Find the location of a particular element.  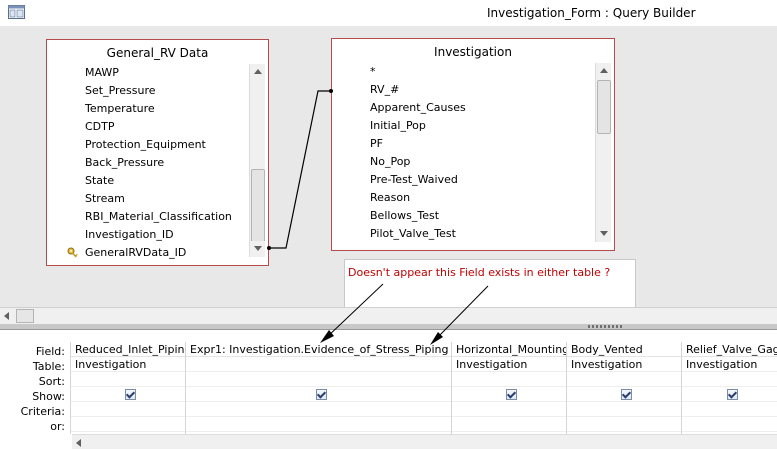

field-item: PF is located at coordinates (464, 144).